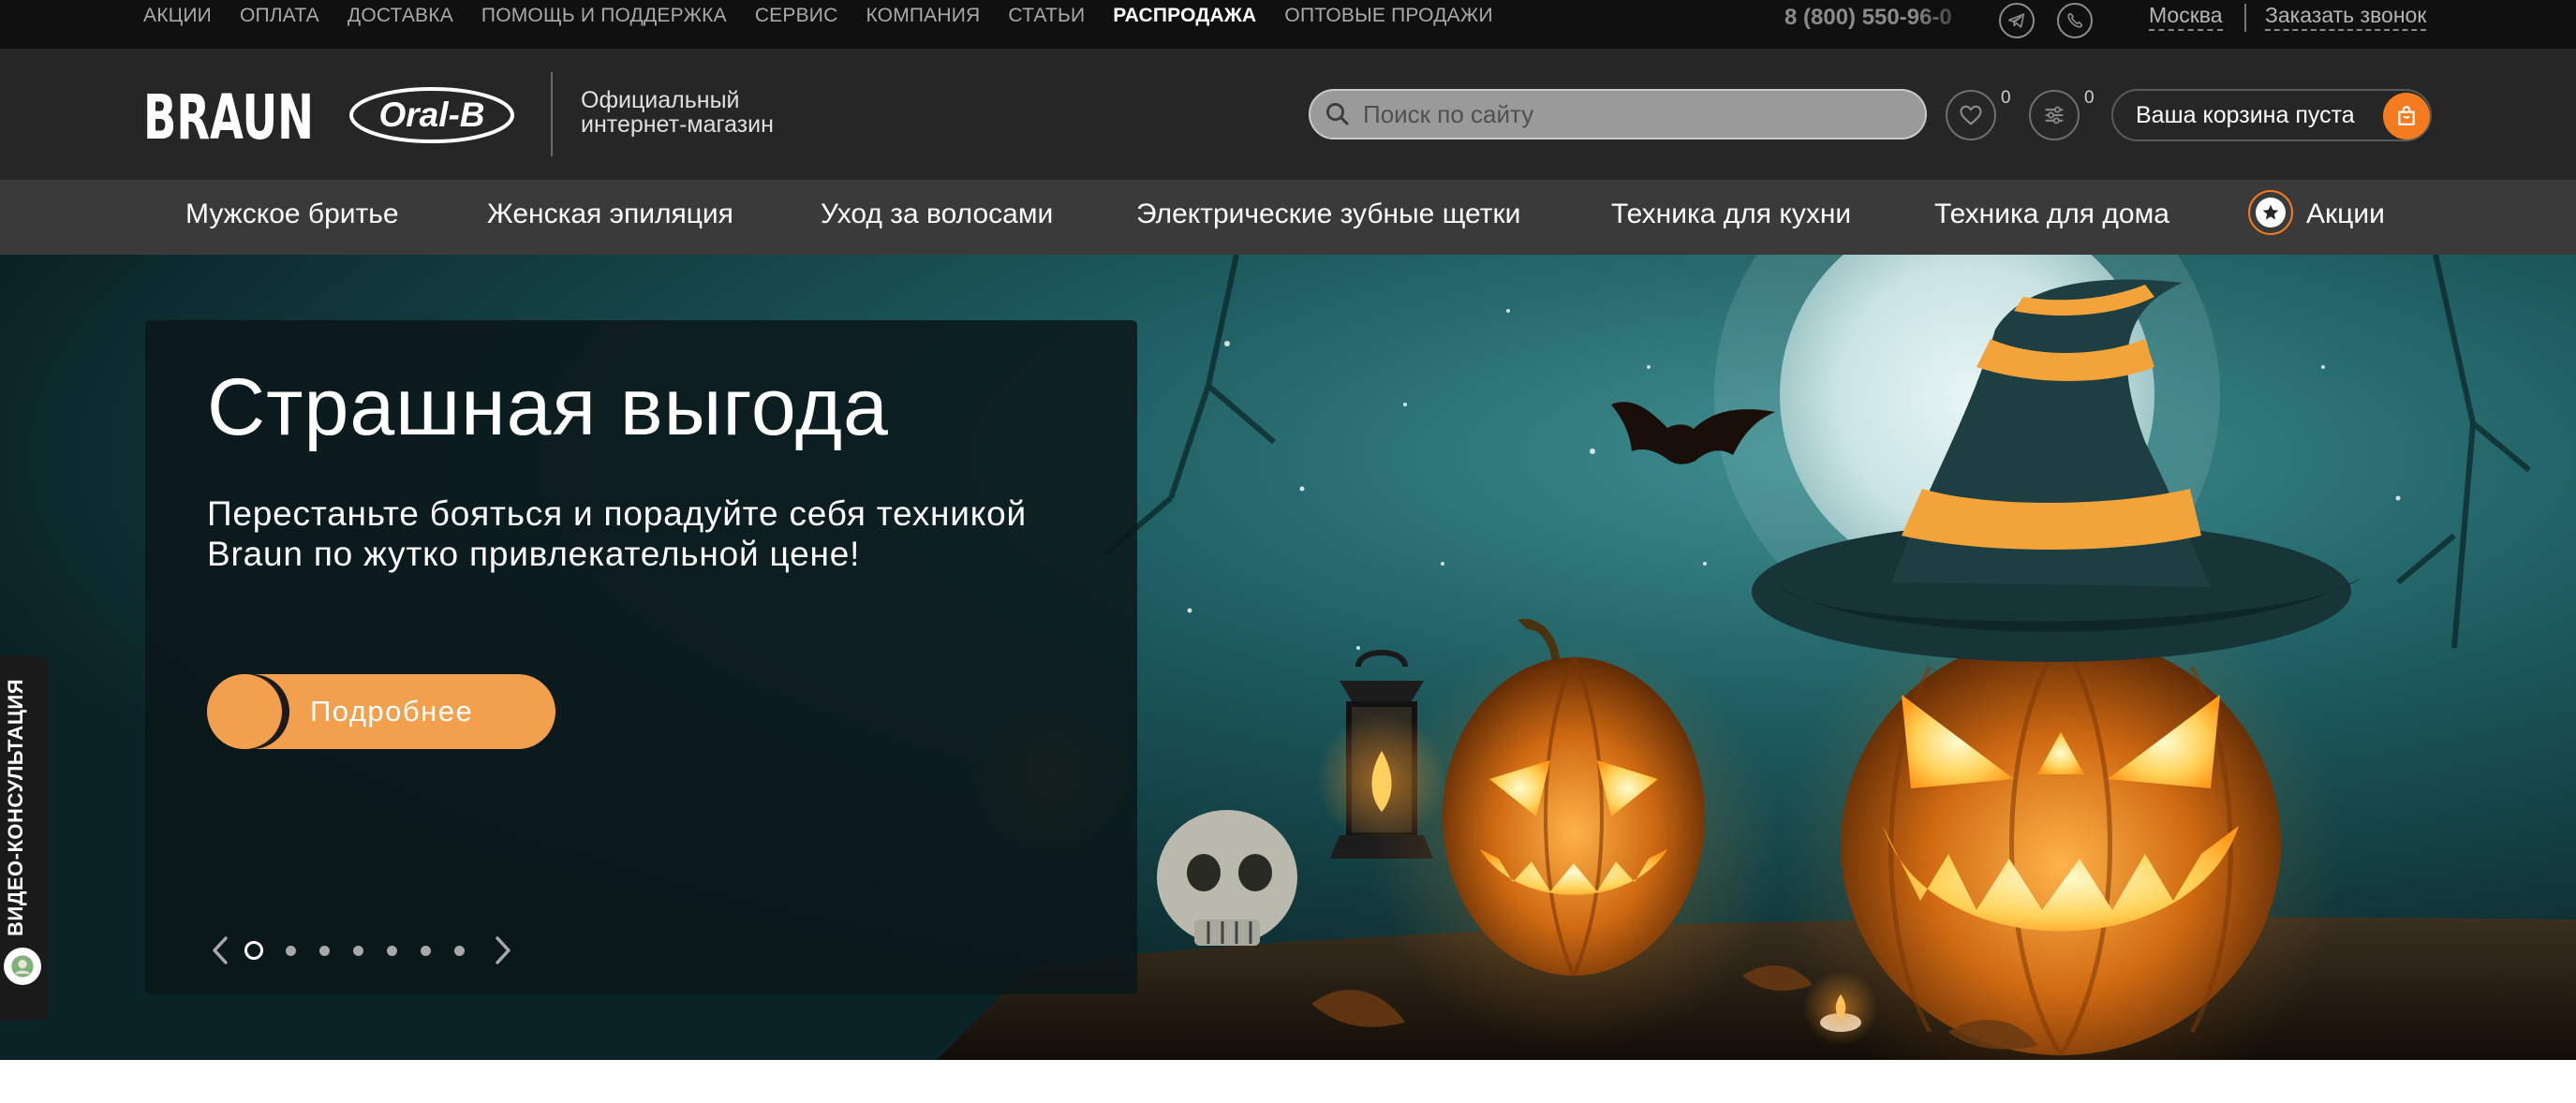 The image size is (2576, 1103). Describe the element at coordinates (1337, 114) in the screenshot. I see `search-icon` at that location.